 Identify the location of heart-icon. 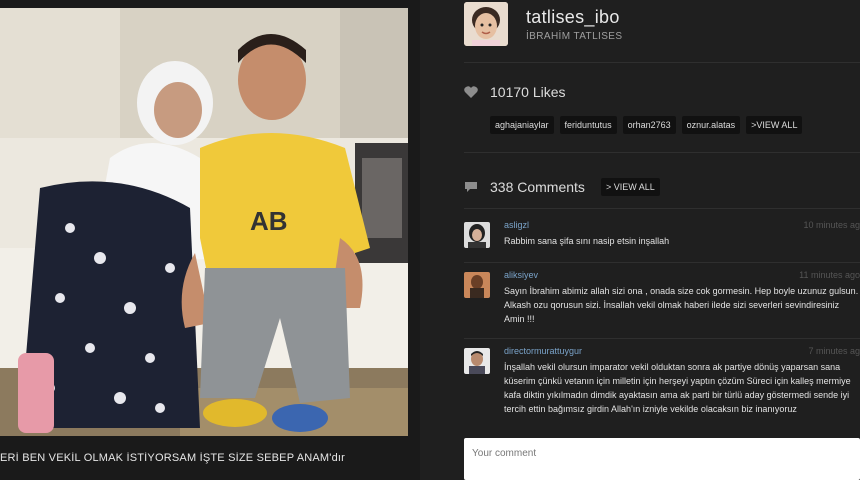
(471, 92).